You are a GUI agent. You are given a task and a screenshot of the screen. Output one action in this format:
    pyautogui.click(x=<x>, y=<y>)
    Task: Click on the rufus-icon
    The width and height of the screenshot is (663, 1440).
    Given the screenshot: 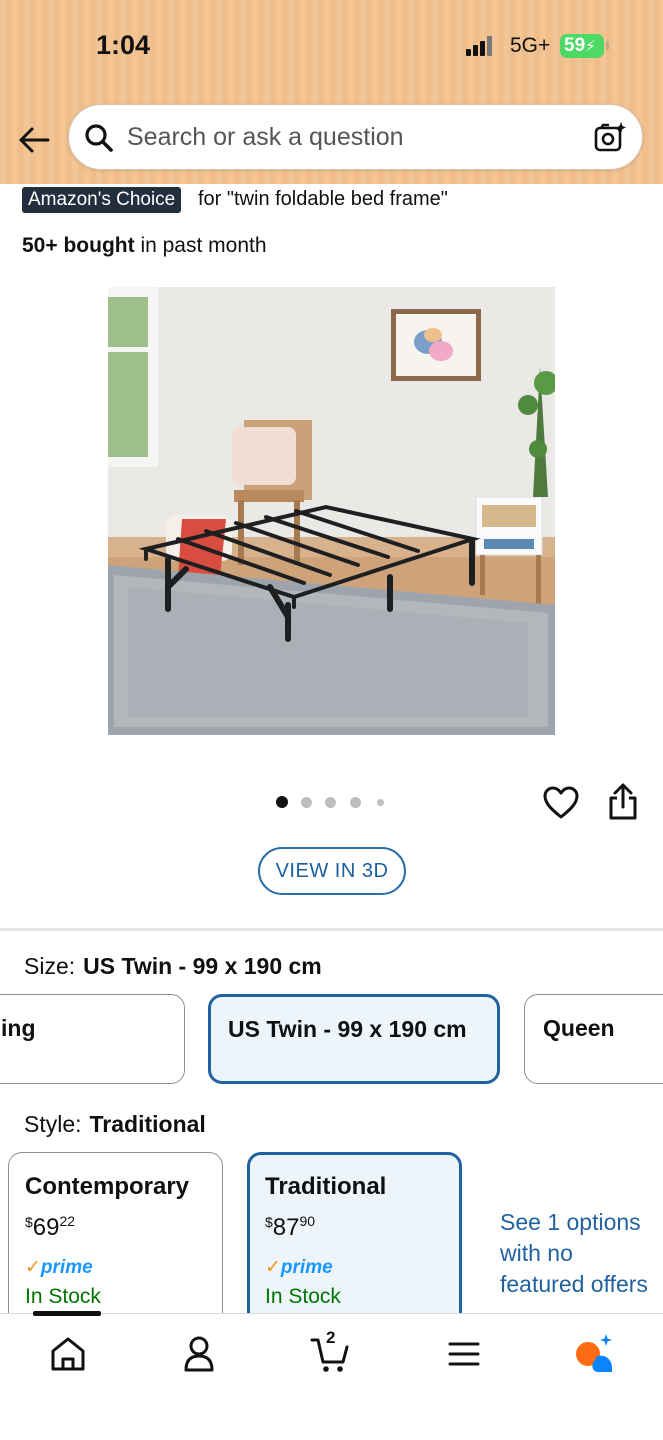 What is the action you would take?
    pyautogui.click(x=594, y=1354)
    